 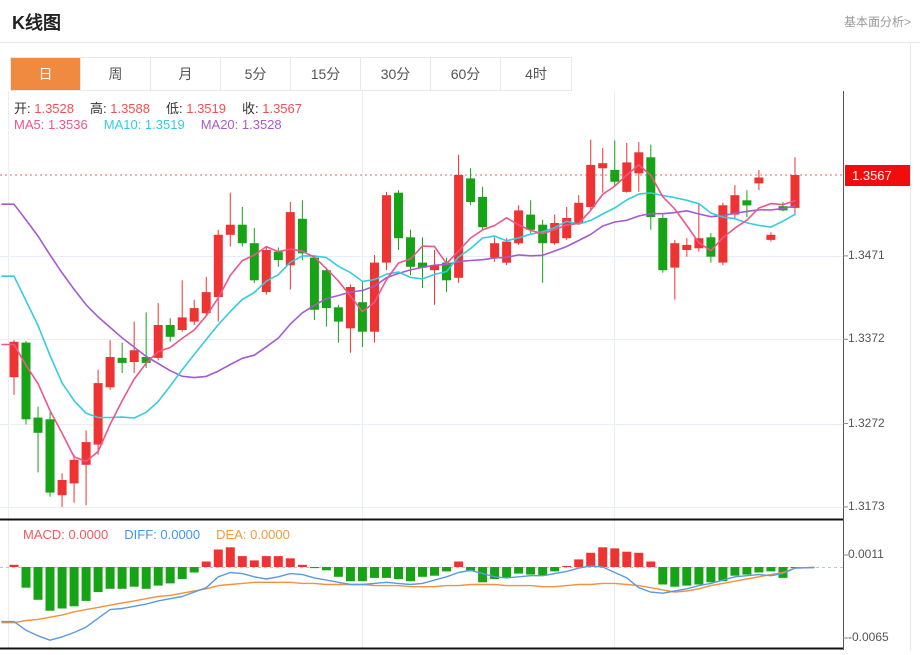 I want to click on price-axis-label: 1.3372, so click(x=866, y=338).